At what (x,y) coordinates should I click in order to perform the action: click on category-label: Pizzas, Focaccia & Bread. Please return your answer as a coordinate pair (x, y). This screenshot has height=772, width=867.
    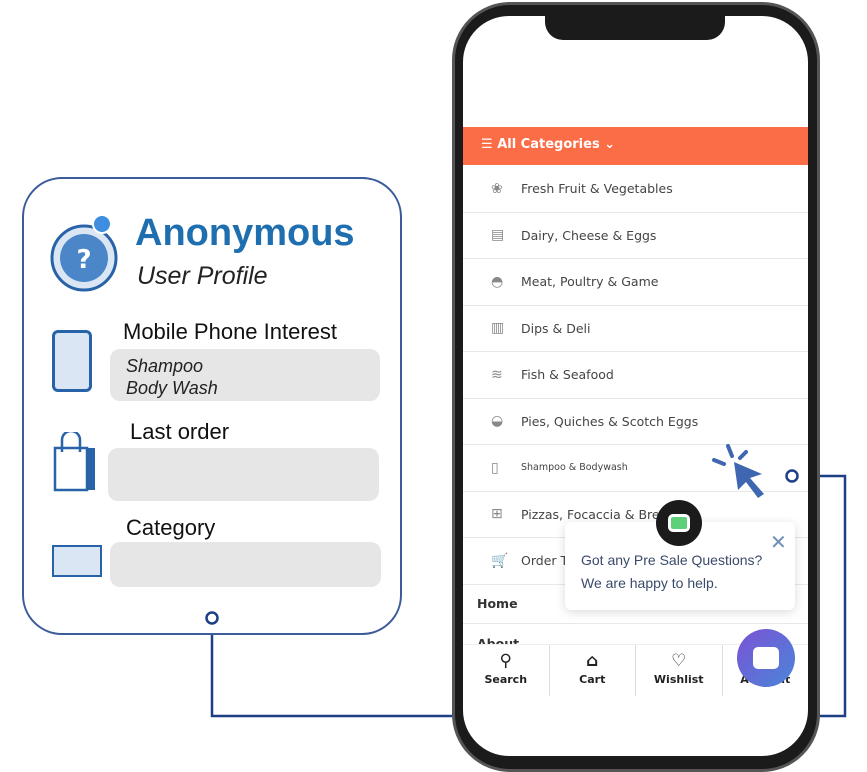
    Looking at the image, I should click on (598, 514).